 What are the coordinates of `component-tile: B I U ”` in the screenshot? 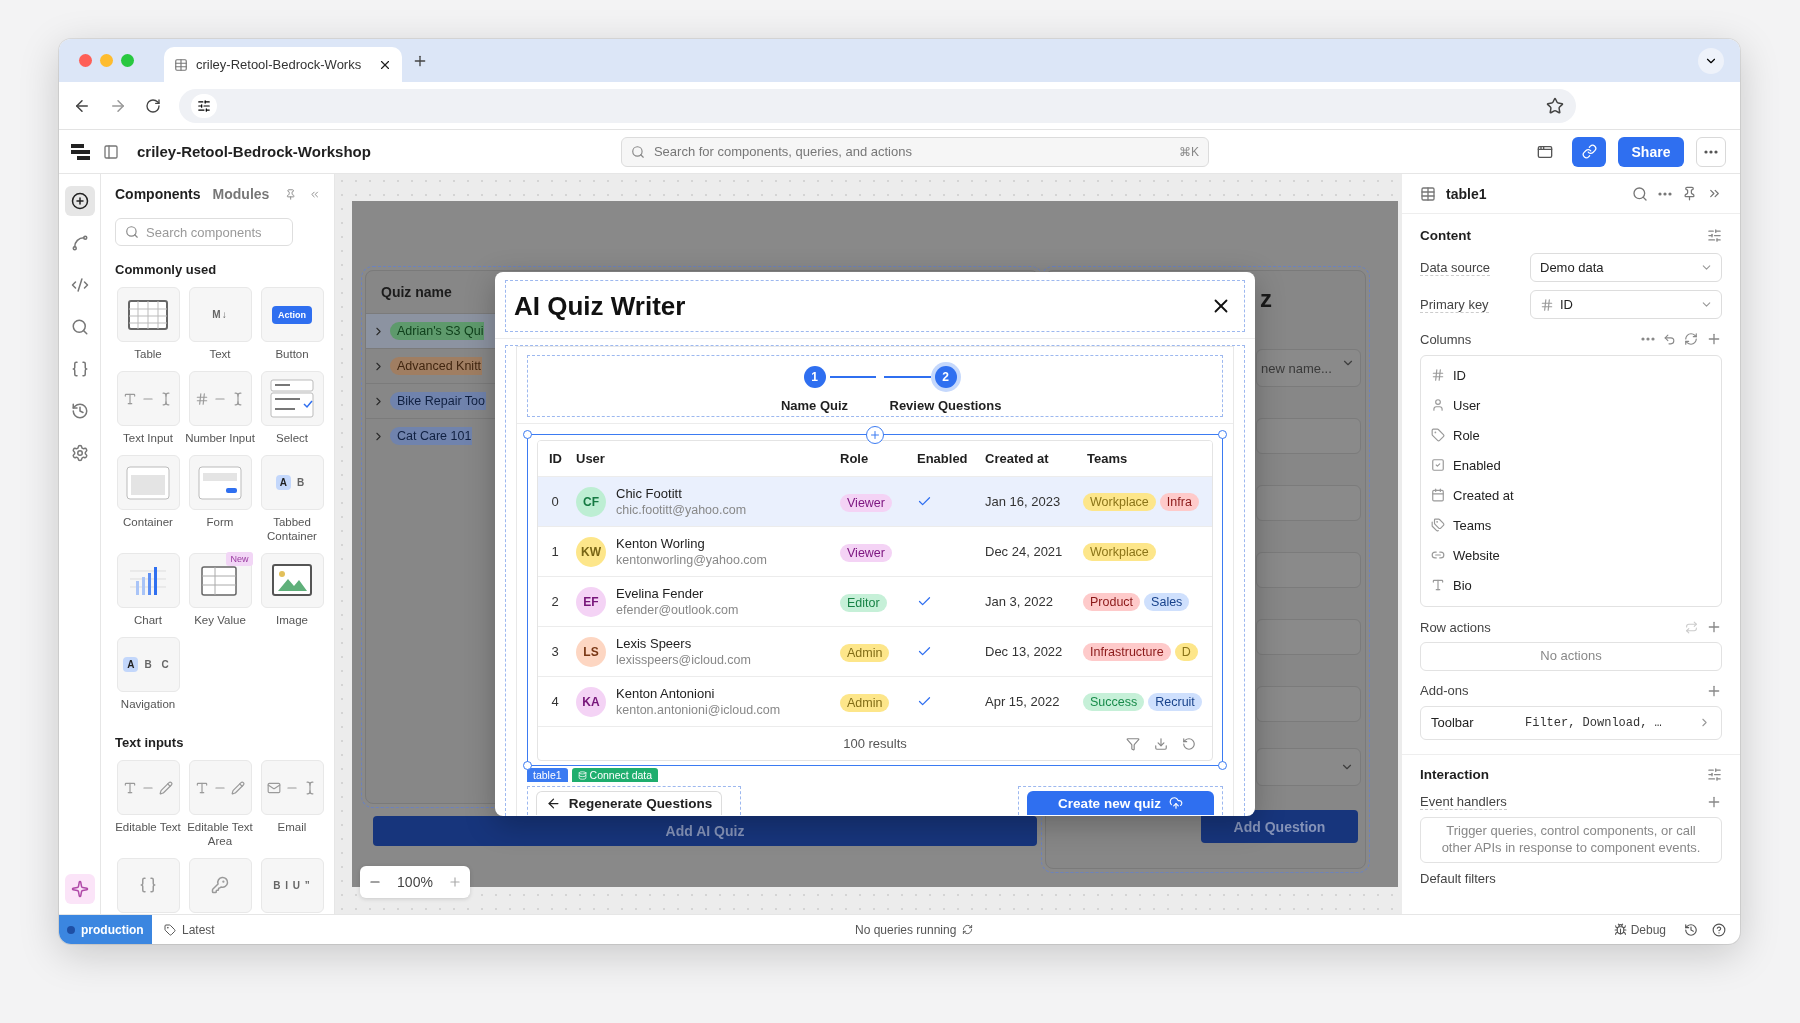 It's located at (292, 885).